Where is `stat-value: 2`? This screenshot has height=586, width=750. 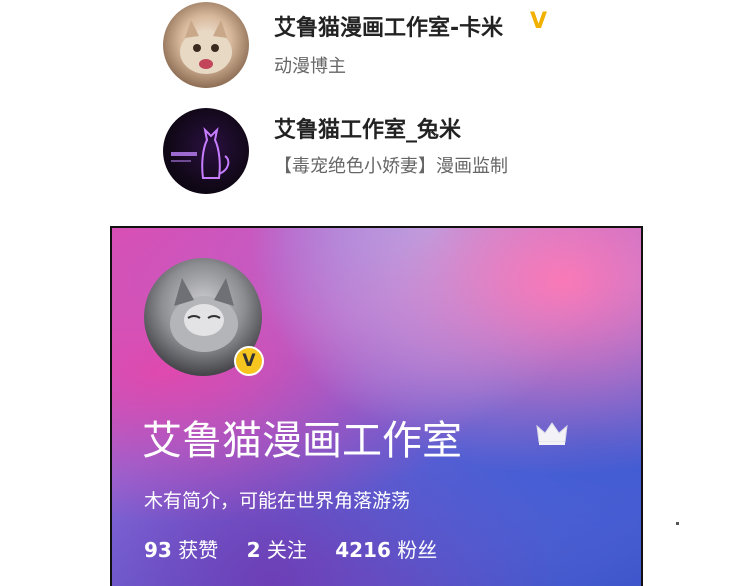 stat-value: 2 is located at coordinates (253, 550).